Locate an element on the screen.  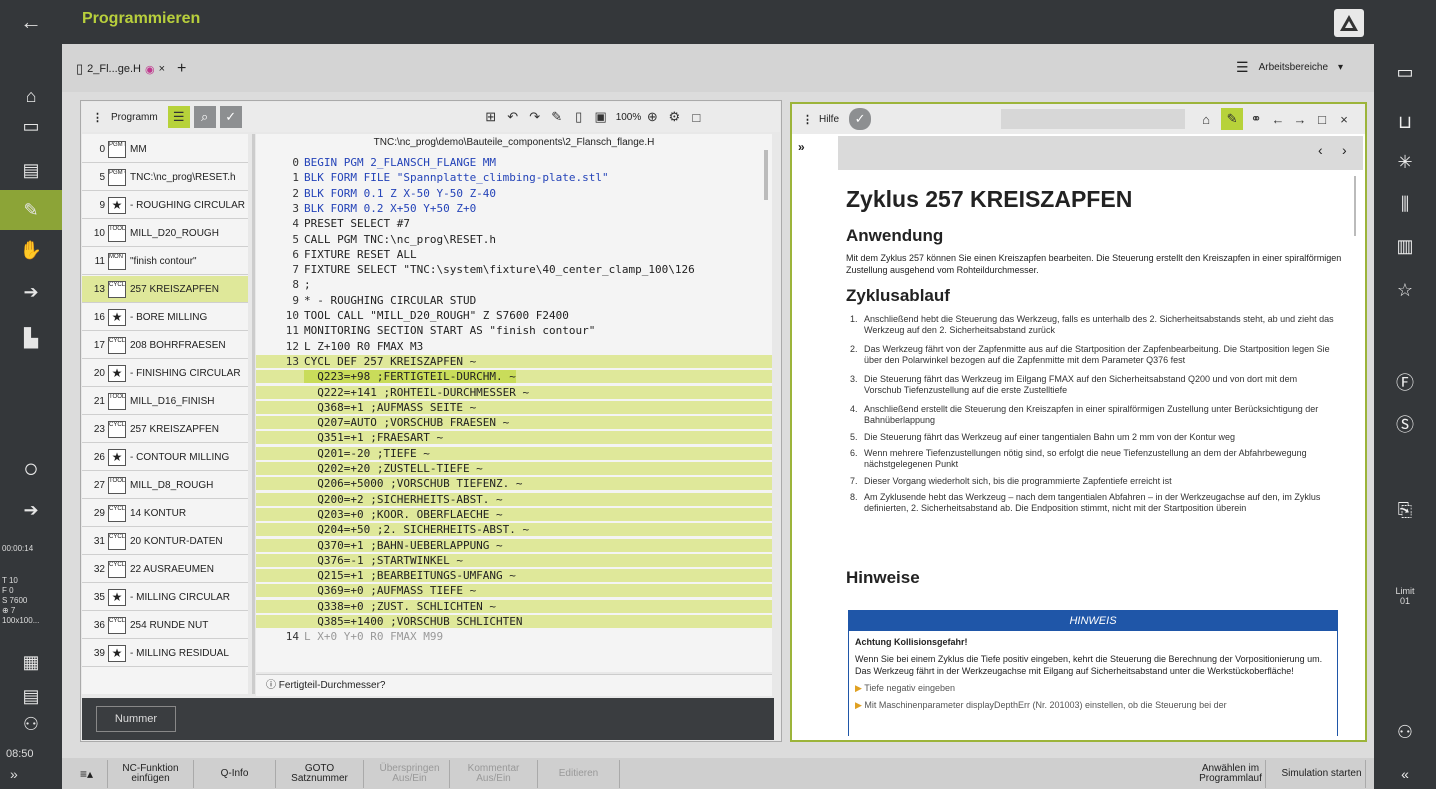
code-line: Q201=-20 ;TIEFE ~ is located at coordinates (514, 453).